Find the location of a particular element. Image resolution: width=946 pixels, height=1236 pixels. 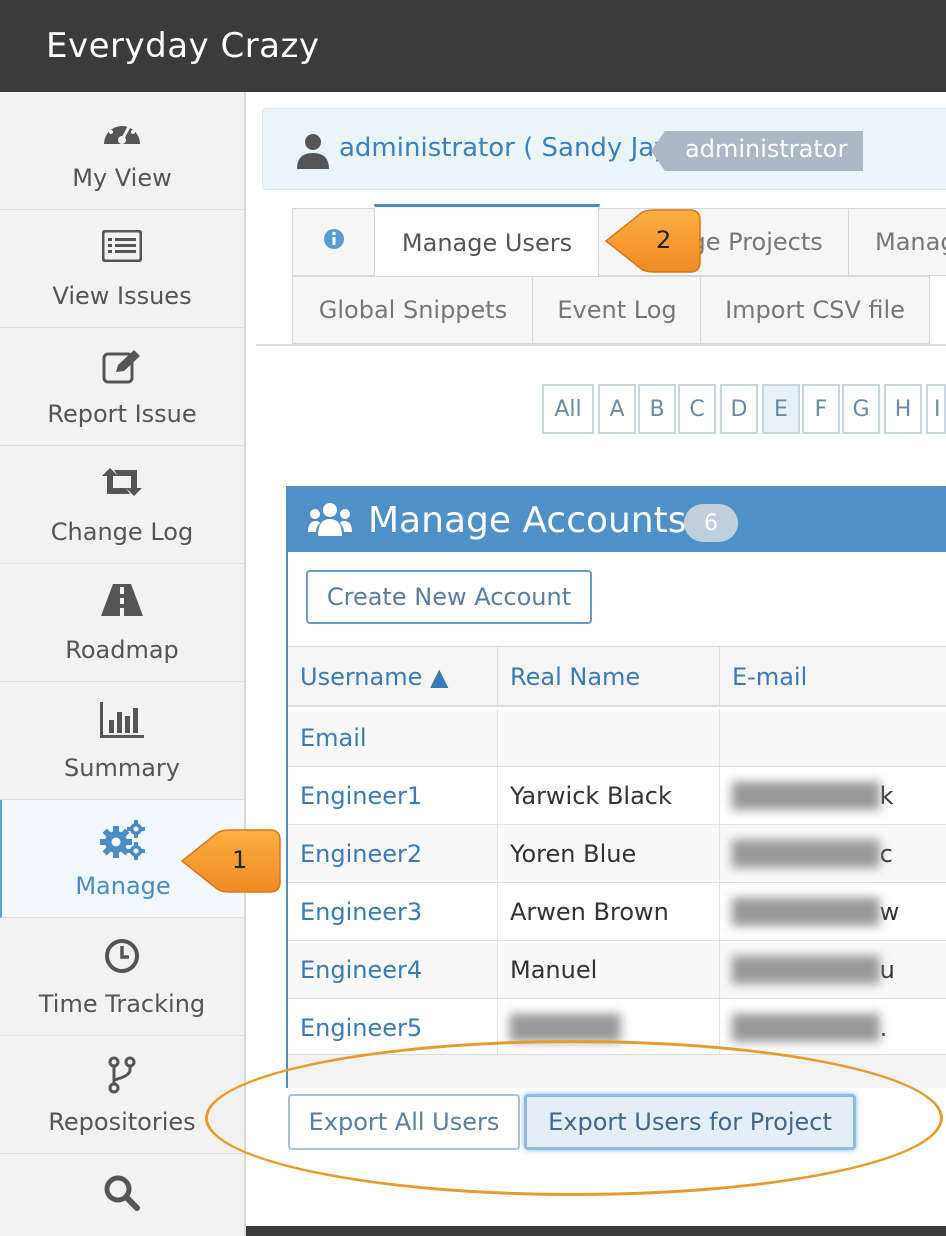

email-cell: ████████ w is located at coordinates (833, 912).